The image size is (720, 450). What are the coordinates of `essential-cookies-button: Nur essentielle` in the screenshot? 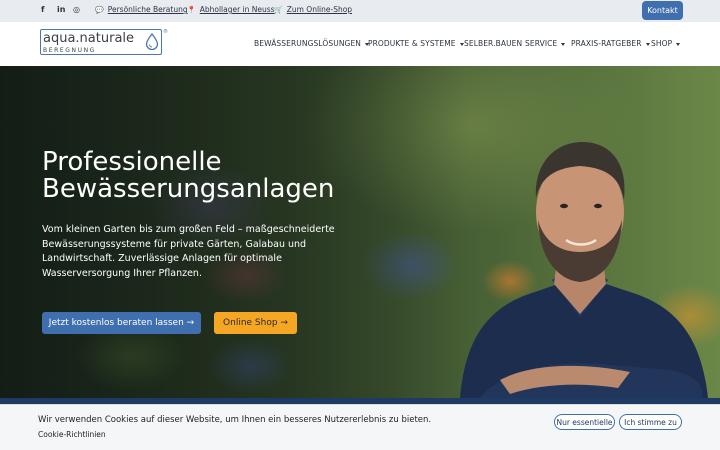 It's located at (584, 422).